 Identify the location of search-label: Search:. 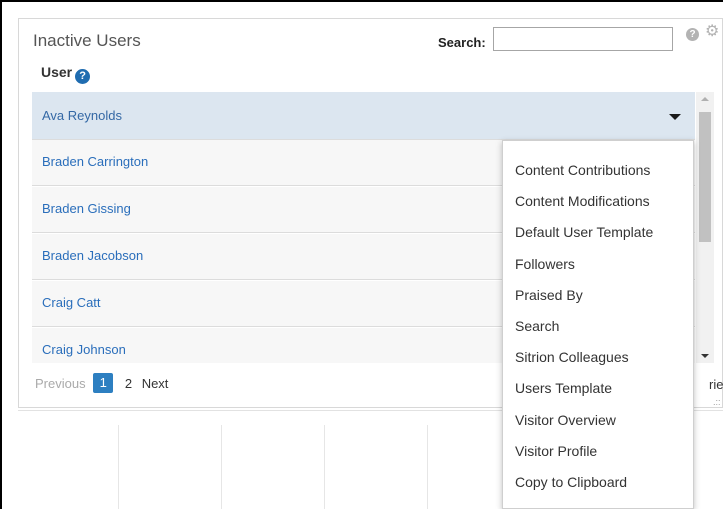
(462, 42).